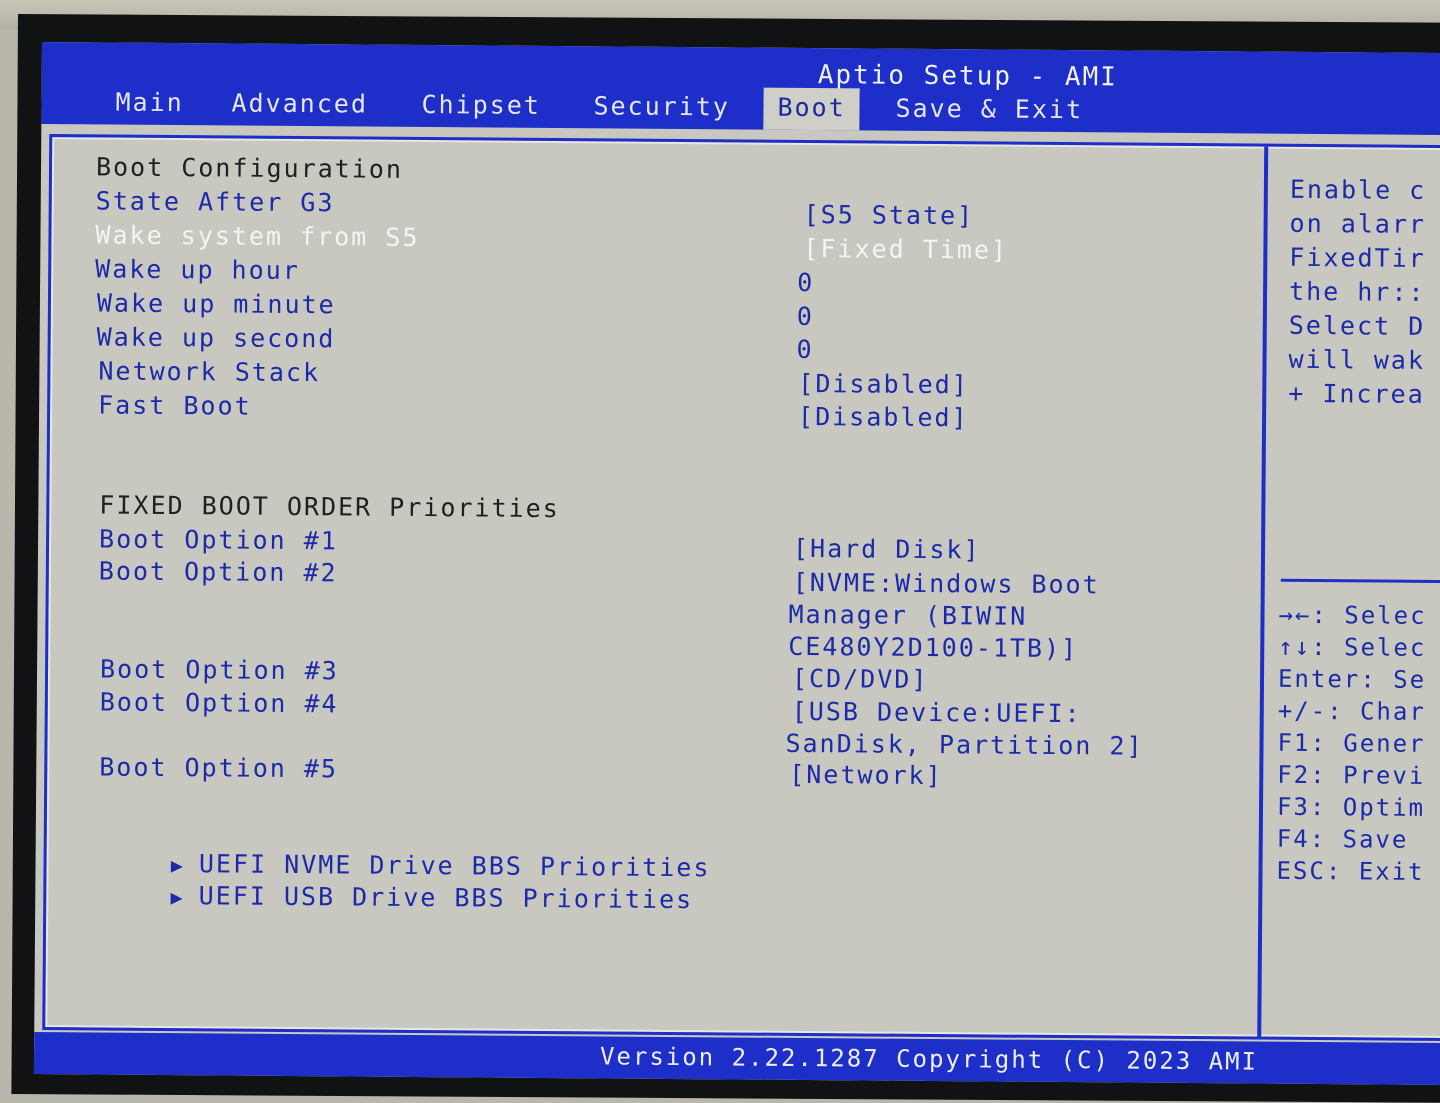 This screenshot has height=1103, width=1440. Describe the element at coordinates (989, 111) in the screenshot. I see `tab-save-exit: Save & Exit` at that location.